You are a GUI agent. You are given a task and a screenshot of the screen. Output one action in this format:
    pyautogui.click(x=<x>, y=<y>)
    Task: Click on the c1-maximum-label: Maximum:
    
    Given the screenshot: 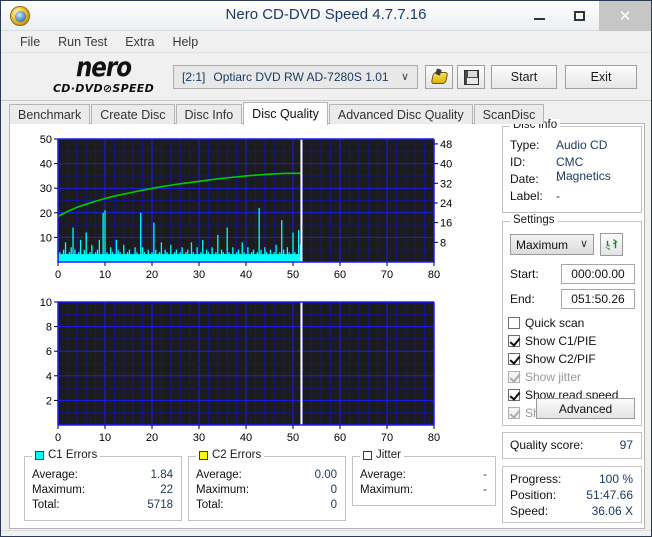 What is the action you would take?
    pyautogui.click(x=59, y=490)
    